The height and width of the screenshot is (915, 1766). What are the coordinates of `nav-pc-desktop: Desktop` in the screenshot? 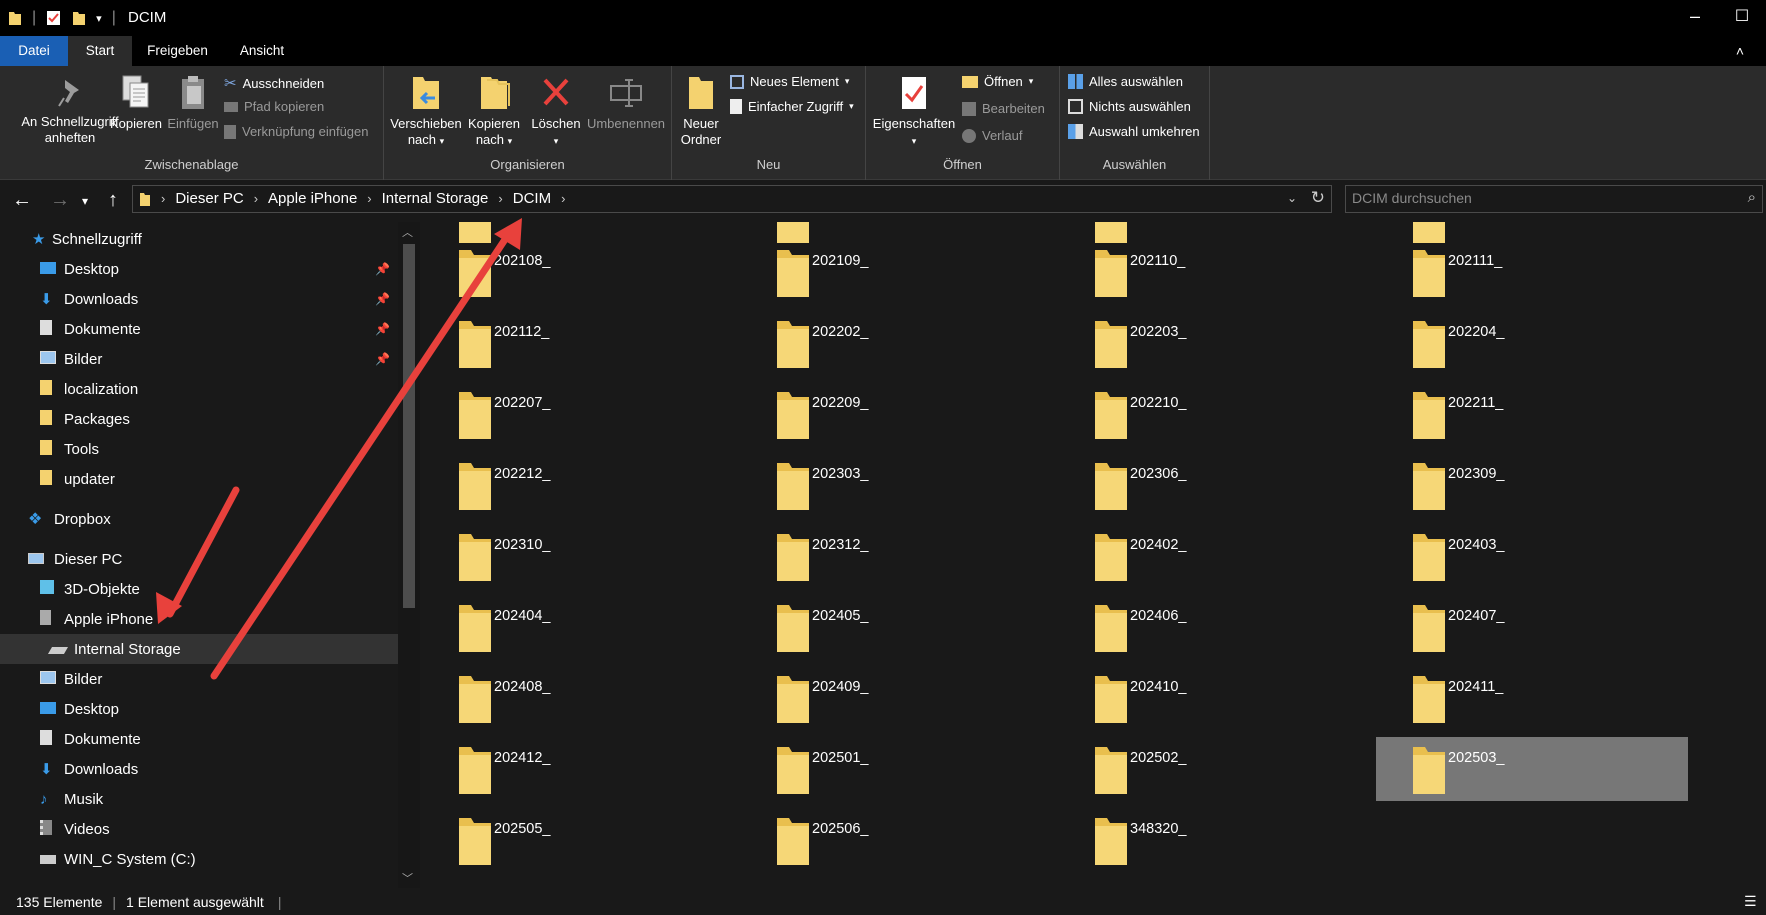 It's located at (199, 709).